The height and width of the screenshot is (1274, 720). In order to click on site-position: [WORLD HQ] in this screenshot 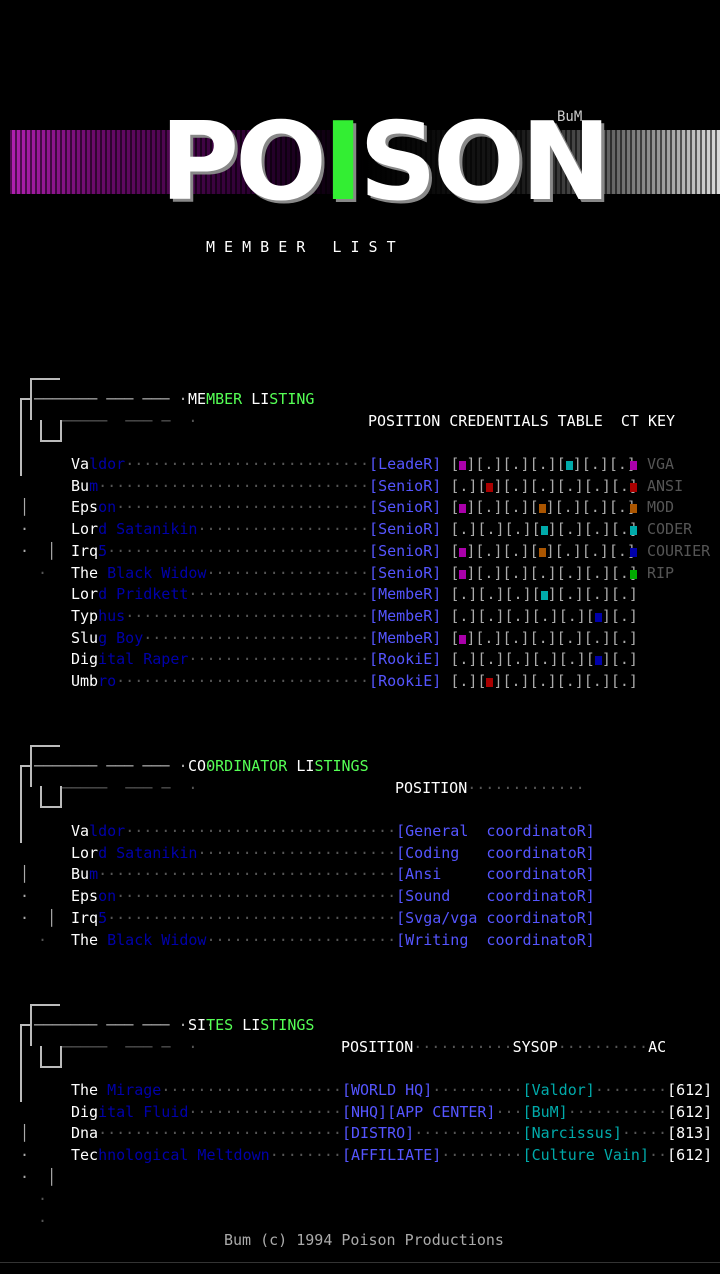, I will do `click(387, 1090)`.